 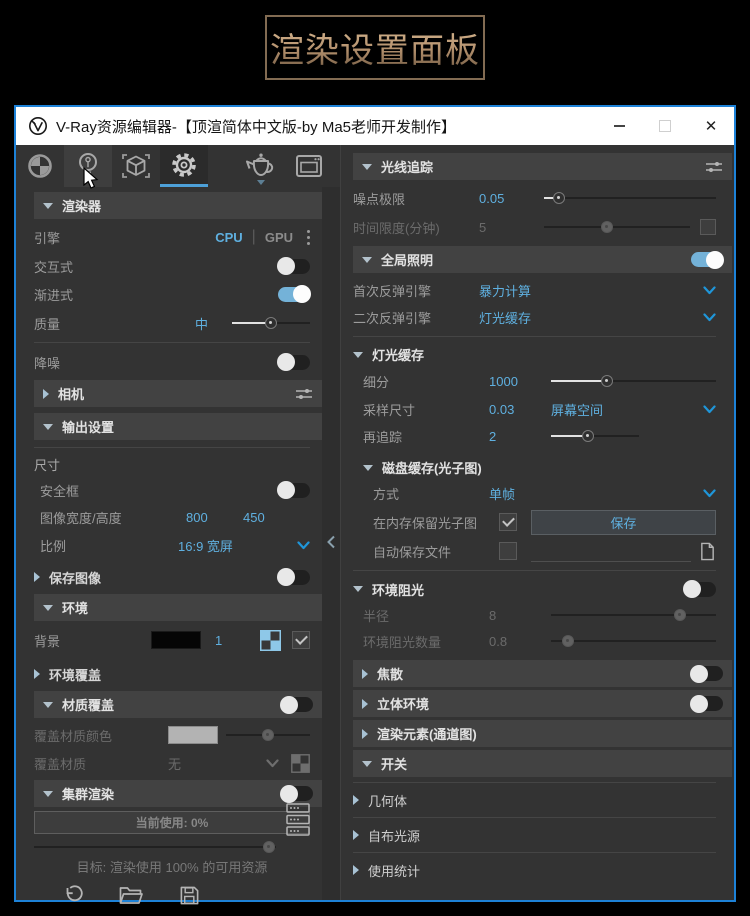 I want to click on background-checkbox, so click(x=301, y=640).